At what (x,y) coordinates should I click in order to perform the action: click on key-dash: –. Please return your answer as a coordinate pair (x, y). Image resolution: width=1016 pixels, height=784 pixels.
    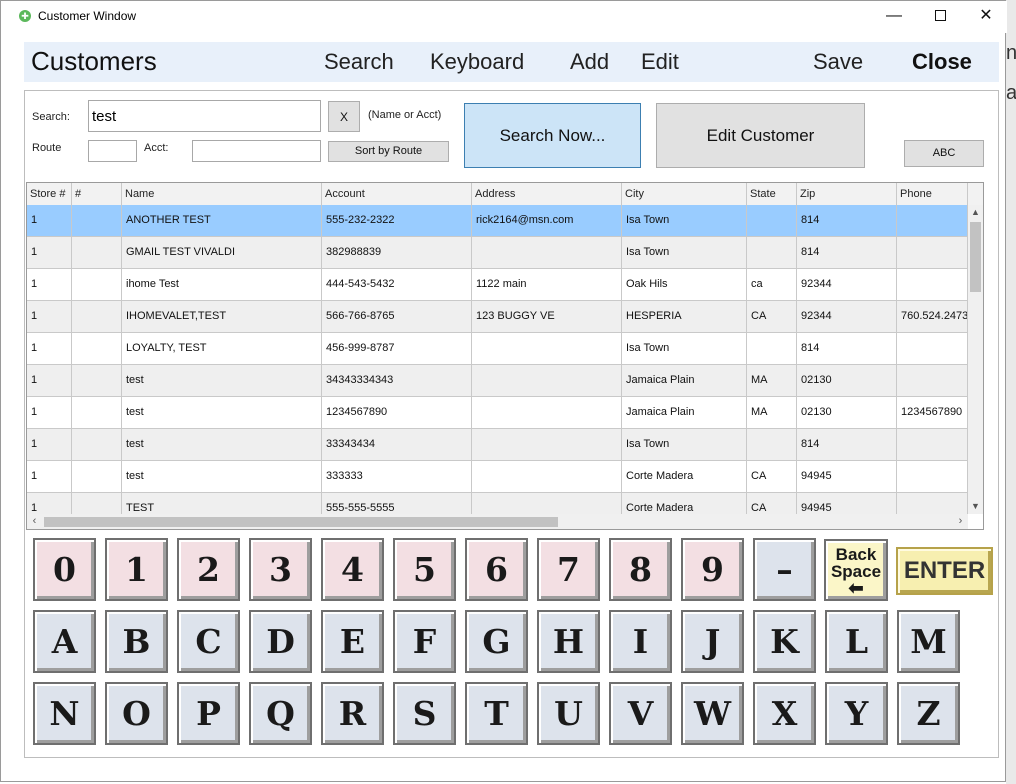
    Looking at the image, I should click on (784, 569).